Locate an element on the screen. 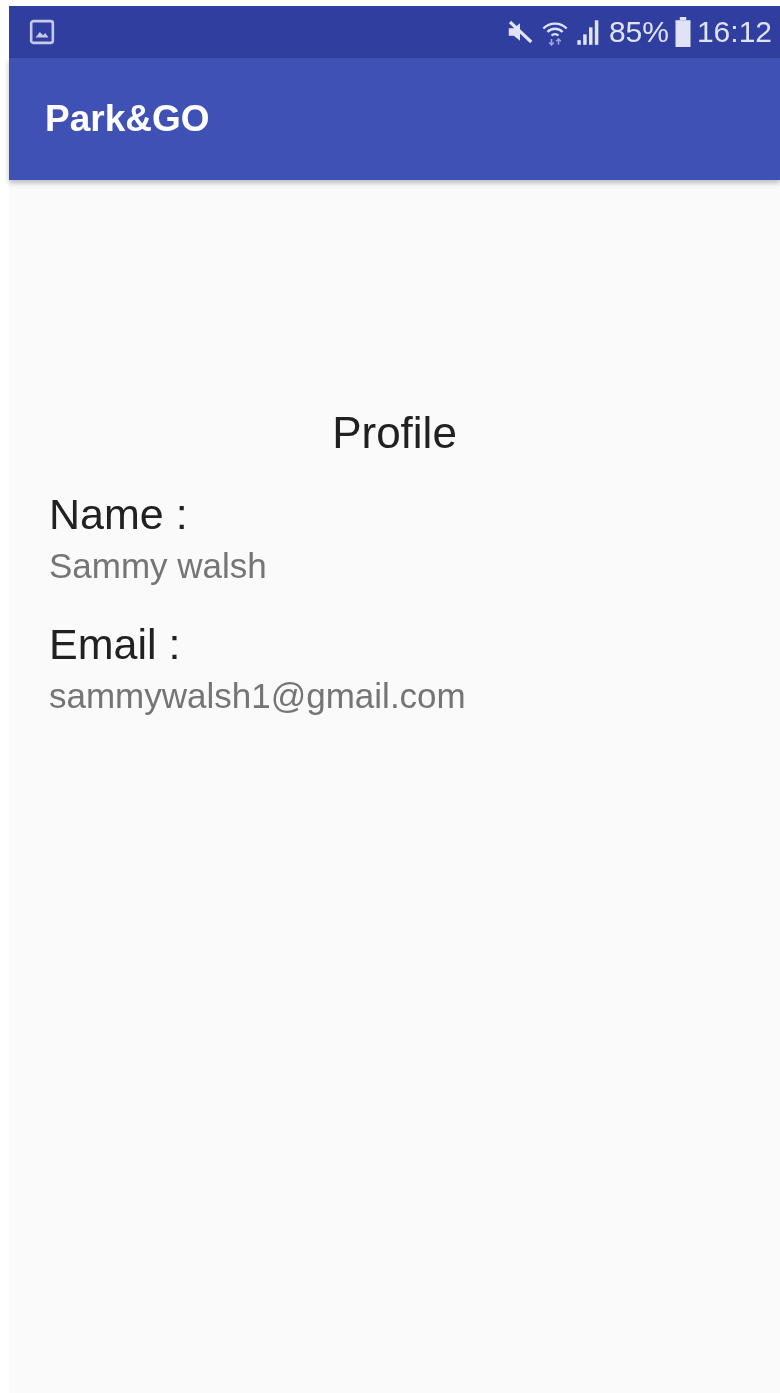 The width and height of the screenshot is (780, 1393). field-value: Sammy walsh is located at coordinates (158, 566).